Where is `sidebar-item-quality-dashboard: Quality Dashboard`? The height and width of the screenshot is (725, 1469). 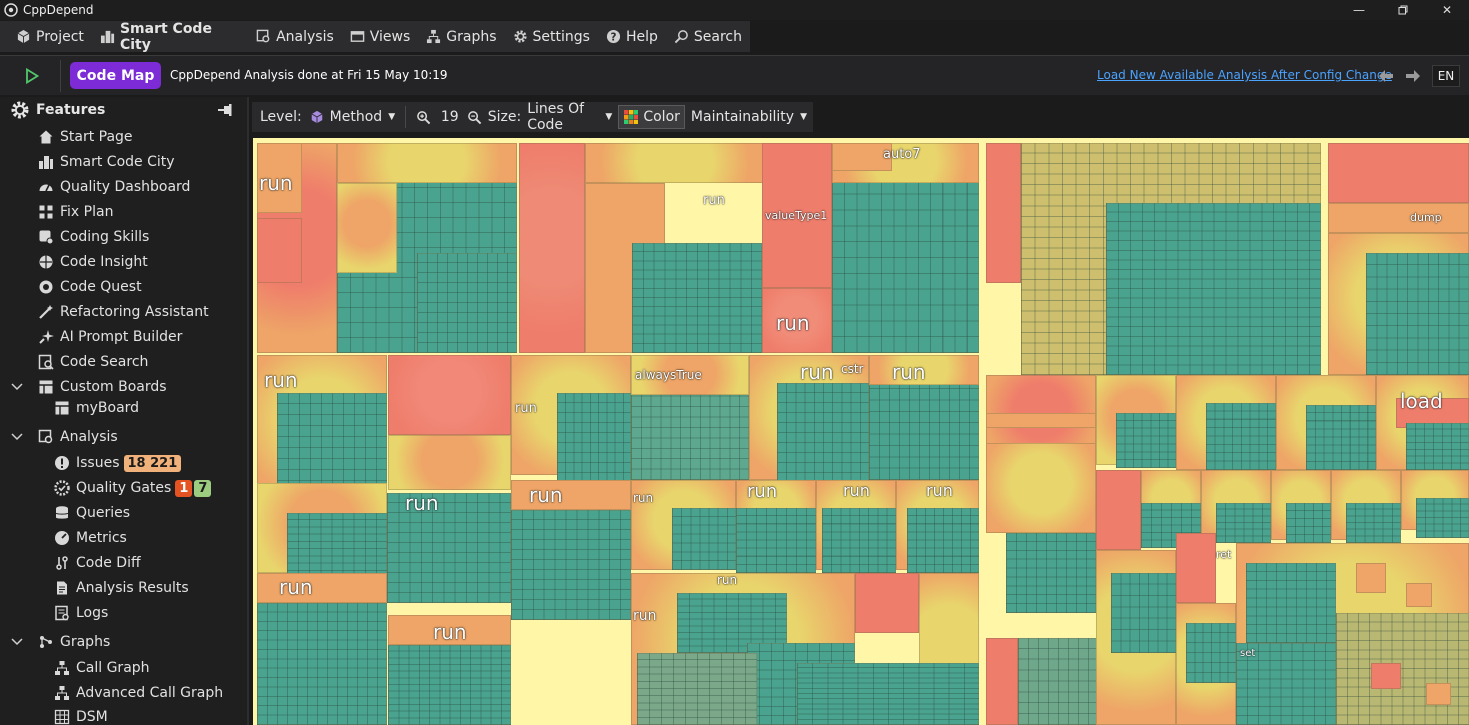
sidebar-item-quality-dashboard: Quality Dashboard is located at coordinates (114, 187).